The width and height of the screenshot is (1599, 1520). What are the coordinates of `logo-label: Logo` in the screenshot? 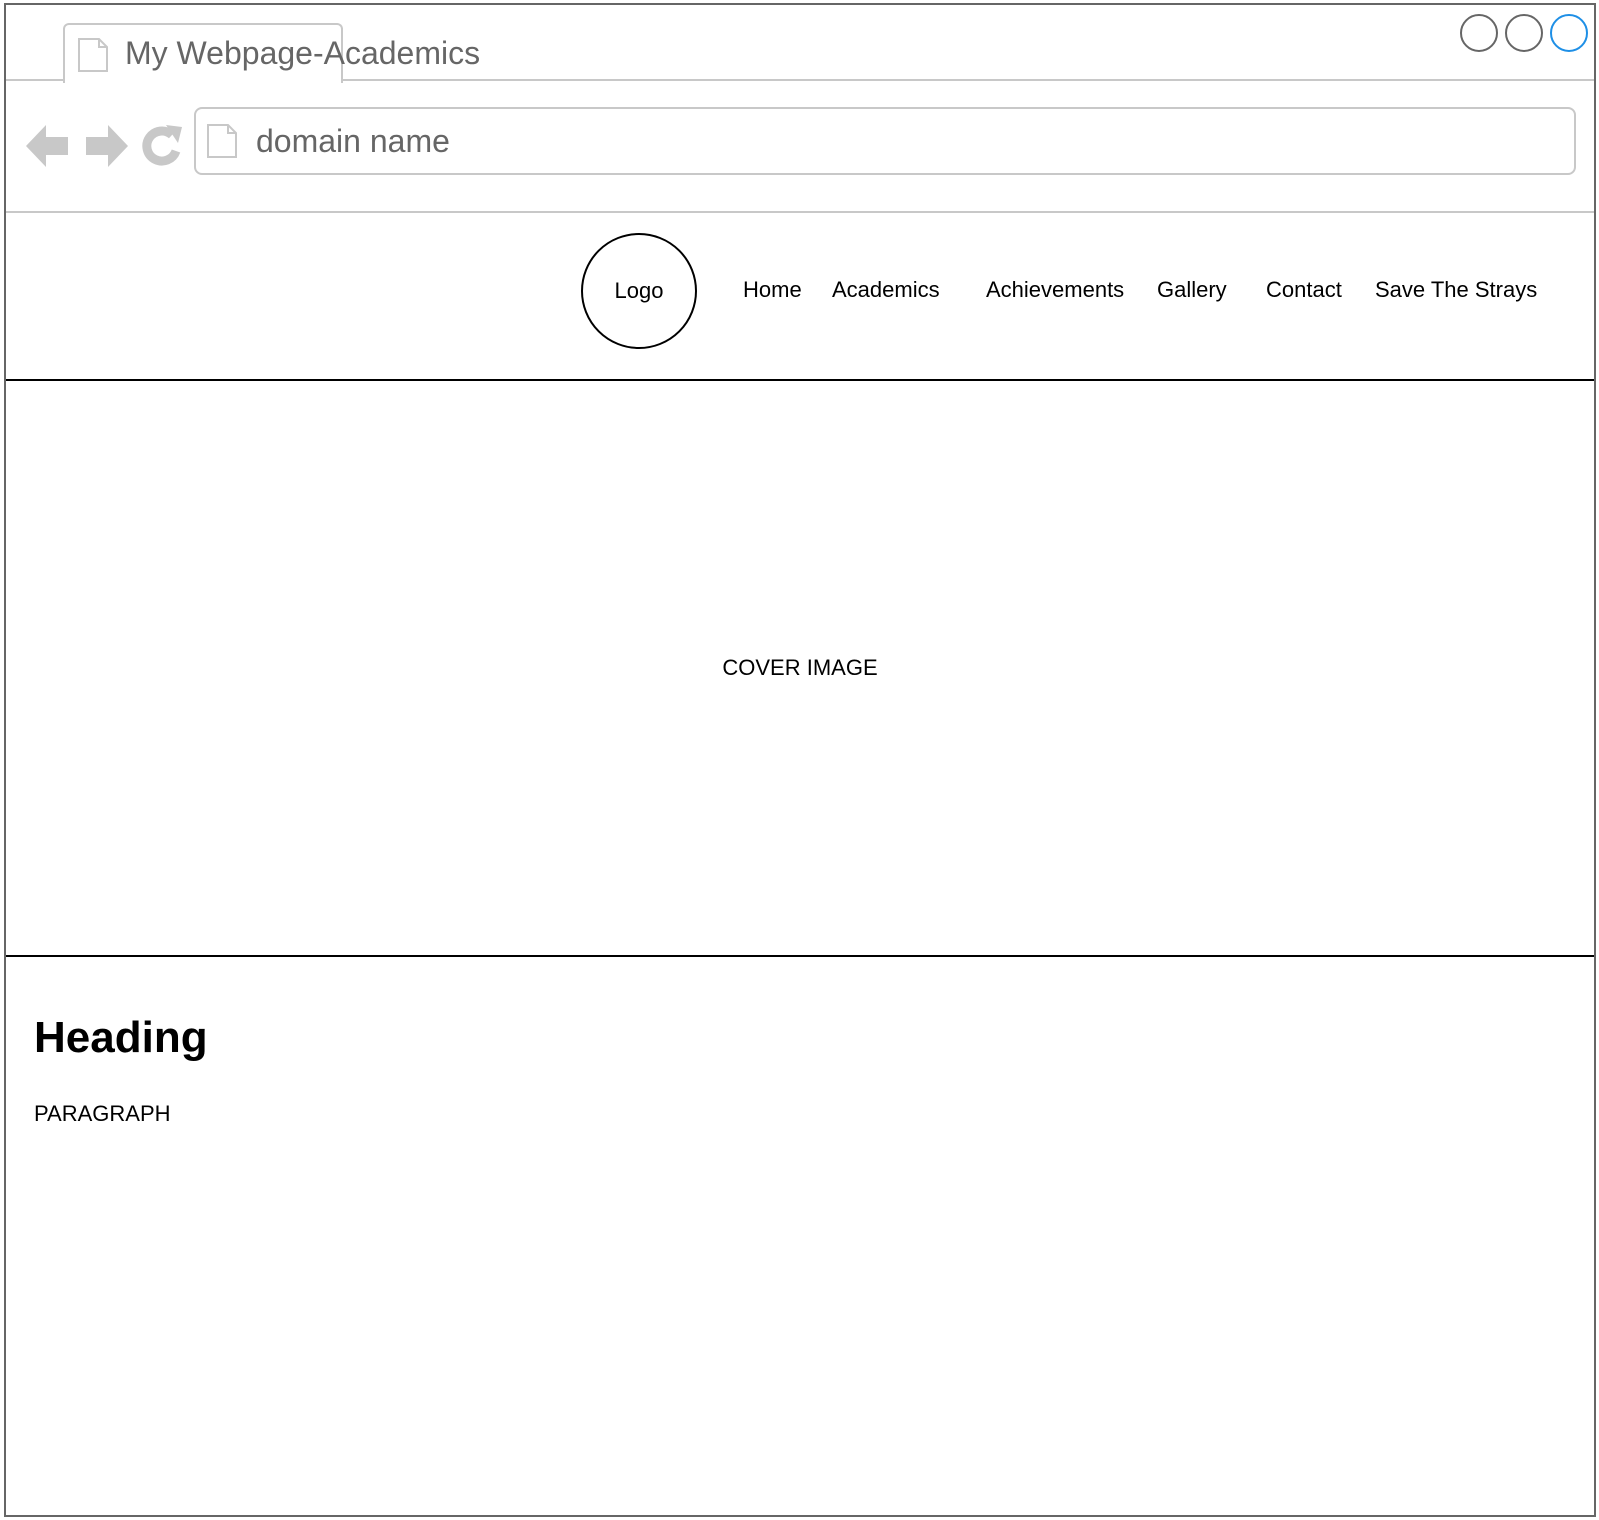 It's located at (639, 290).